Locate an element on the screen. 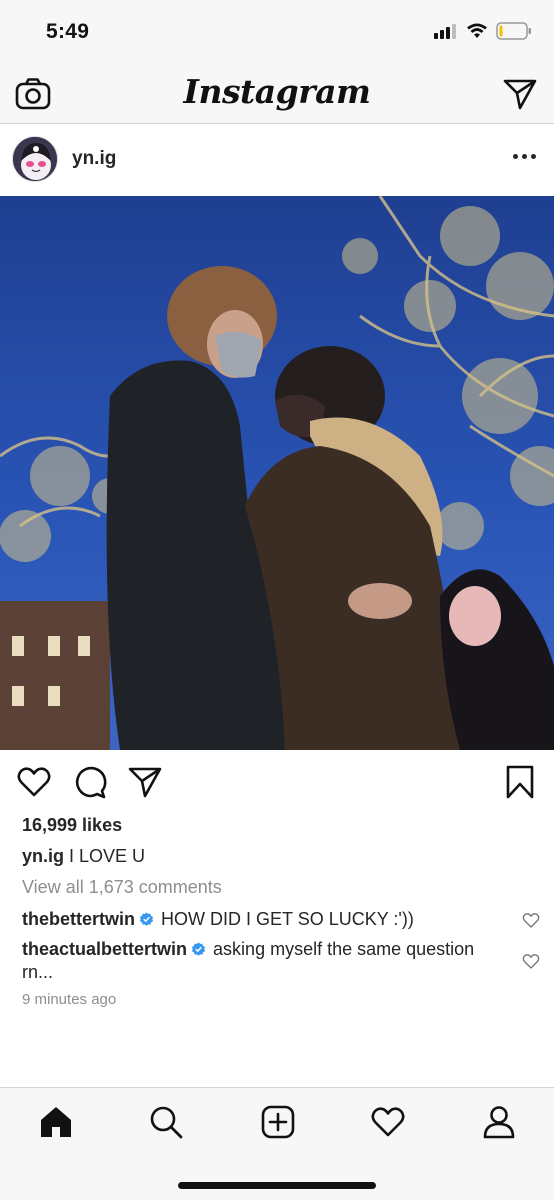 This screenshot has height=1200, width=554. post-header: yn.ig is located at coordinates (277, 160).